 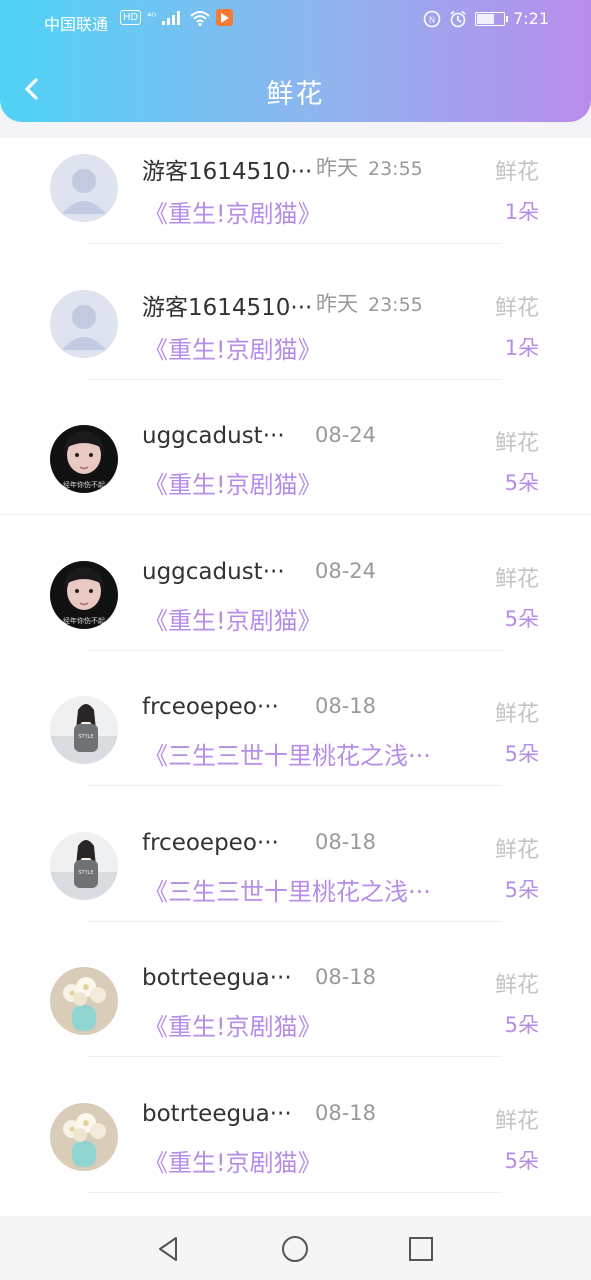 What do you see at coordinates (76, 24) in the screenshot?
I see `carrier-label: 中国联通` at bounding box center [76, 24].